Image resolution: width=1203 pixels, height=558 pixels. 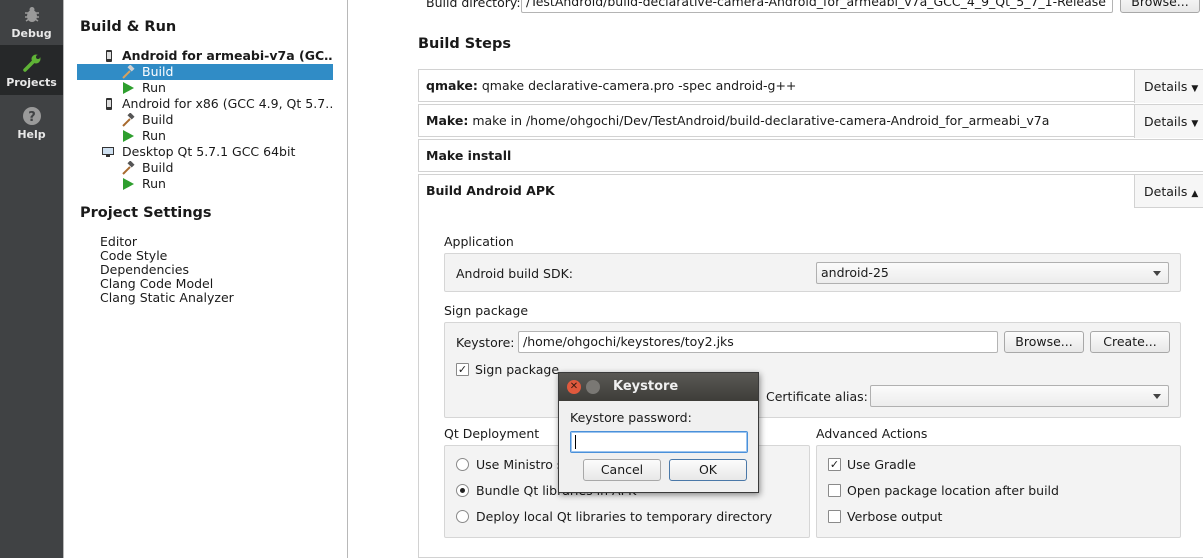 I want to click on mode-debug: Debug, so click(x=31, y=22).